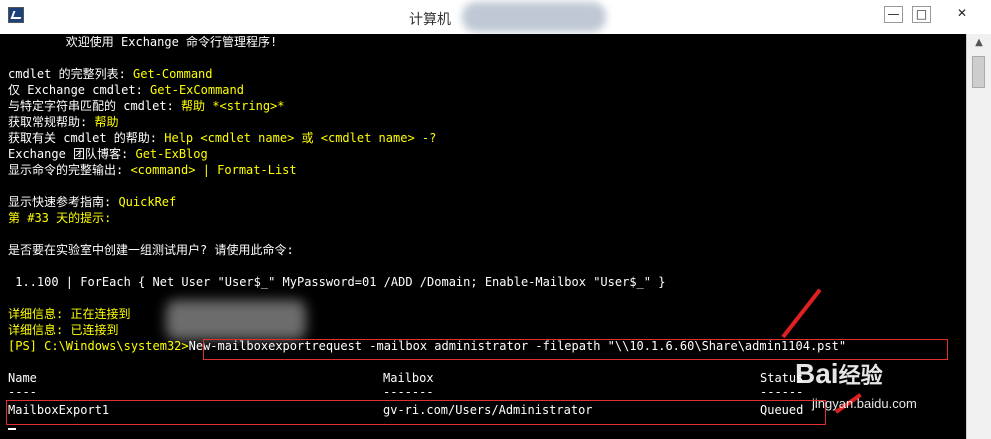 The width and height of the screenshot is (991, 439). What do you see at coordinates (98, 346) in the screenshot?
I see `prompt: [PS] C:\Windows\system32>` at bounding box center [98, 346].